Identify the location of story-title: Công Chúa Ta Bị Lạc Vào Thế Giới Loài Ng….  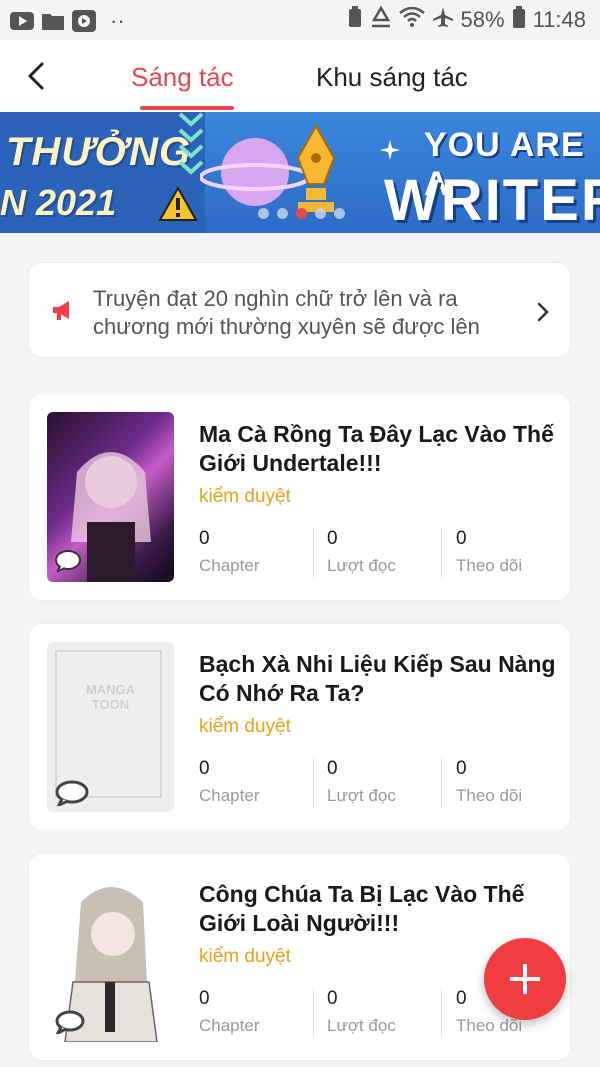
(362, 908).